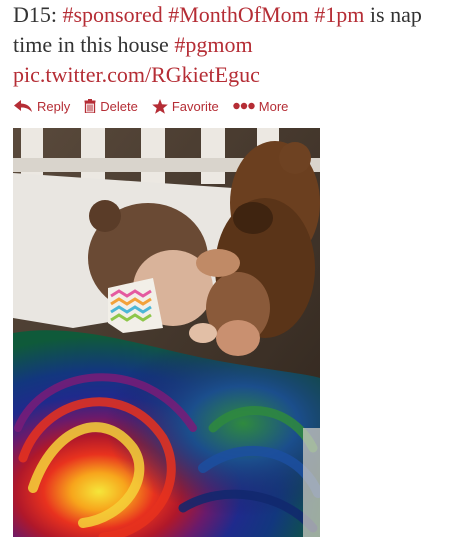 This screenshot has width=465, height=550. What do you see at coordinates (119, 106) in the screenshot?
I see `delete-label: Delete` at bounding box center [119, 106].